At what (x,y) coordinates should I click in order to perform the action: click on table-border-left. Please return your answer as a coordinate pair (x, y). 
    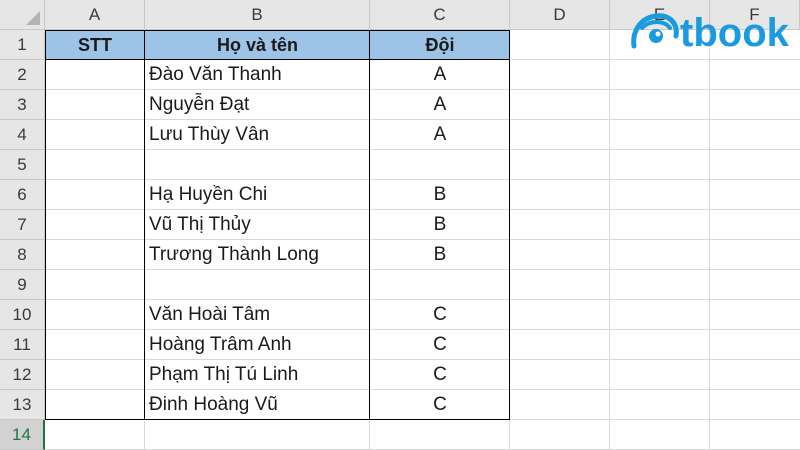
    Looking at the image, I should click on (45, 225).